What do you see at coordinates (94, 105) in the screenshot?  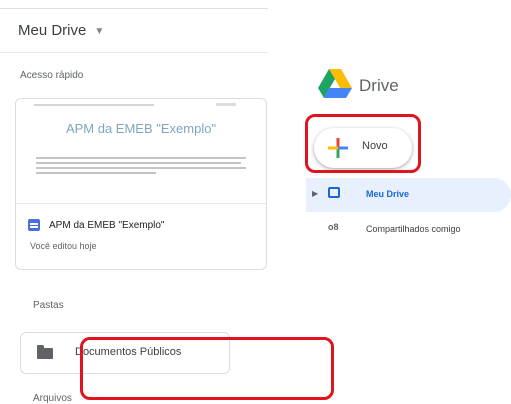 I see `thumbnail-header-line` at bounding box center [94, 105].